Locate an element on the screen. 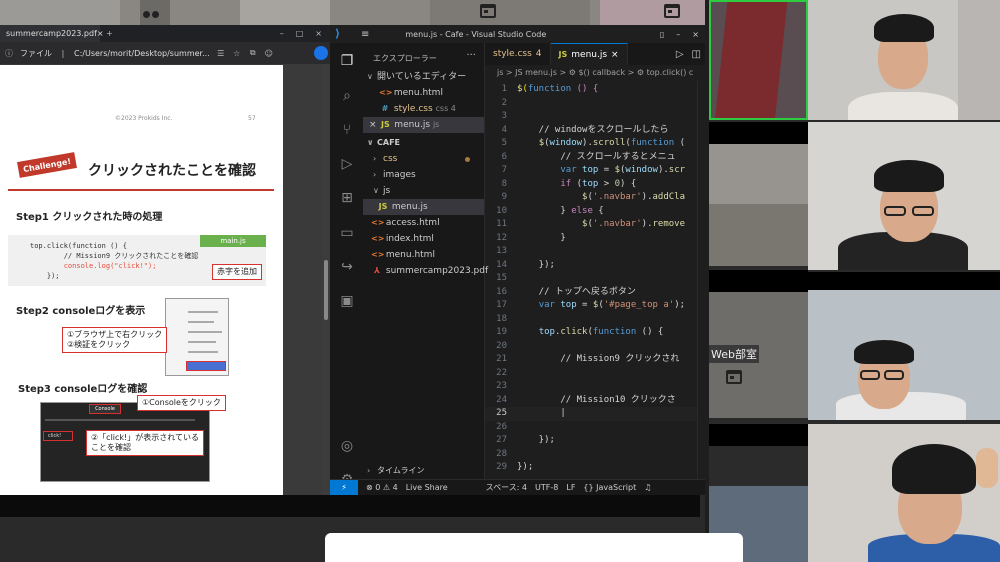  encoding-setting: UTF-8 is located at coordinates (546, 487).